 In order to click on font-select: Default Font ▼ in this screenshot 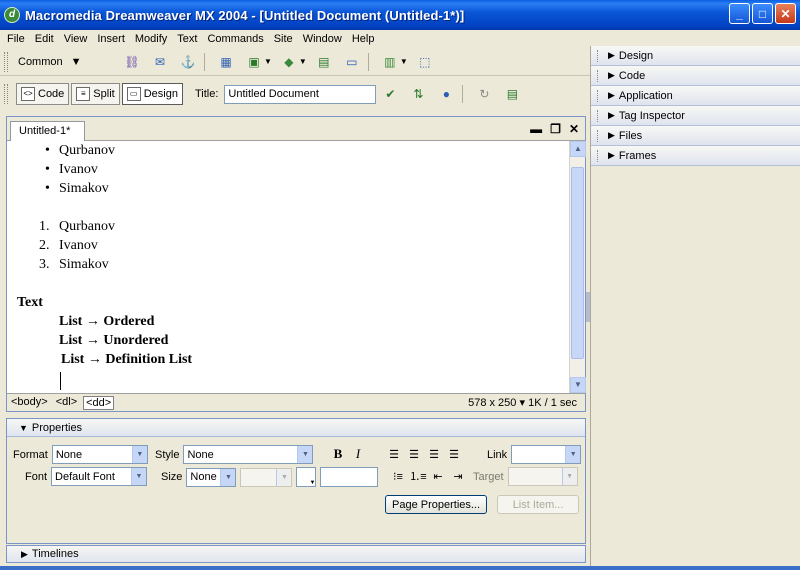, I will do `click(99, 476)`.